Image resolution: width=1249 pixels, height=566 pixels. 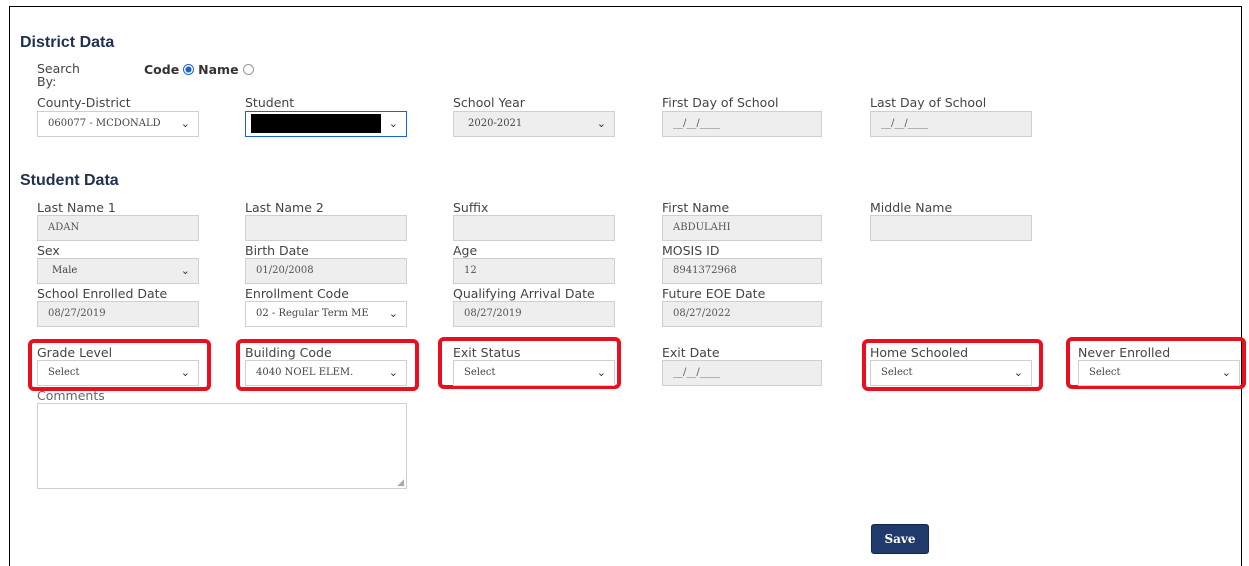 I want to click on first-name-label: First Name, so click(x=696, y=207).